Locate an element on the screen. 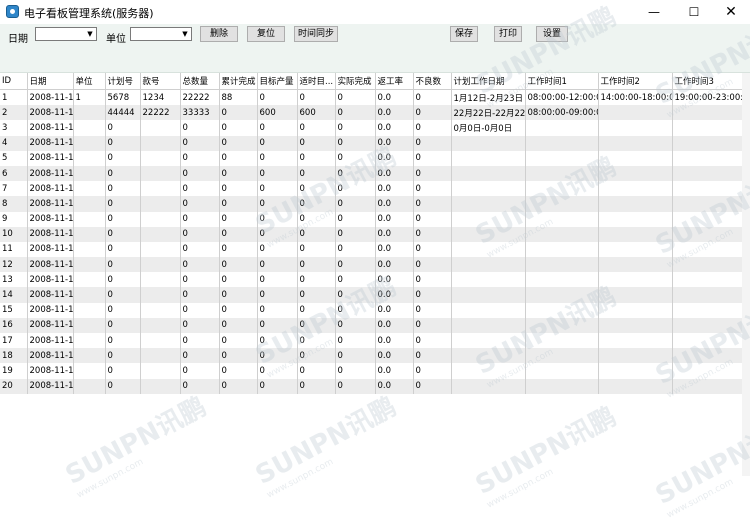 The image size is (750, 521). table-row: 142008-11-150000000.00 is located at coordinates (371, 295).